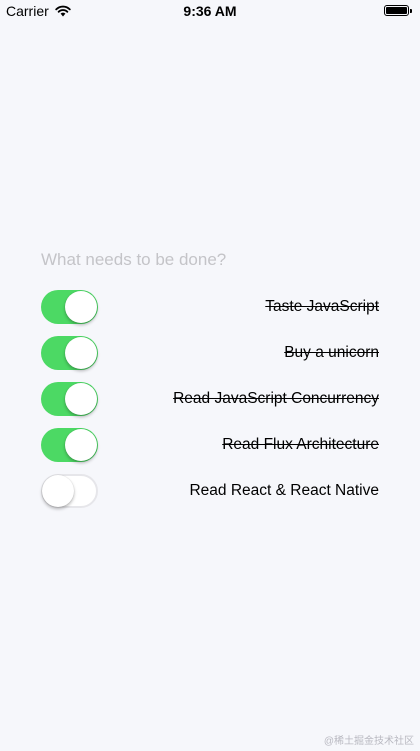  I want to click on todo-text: Taste JavaScript, so click(322, 306).